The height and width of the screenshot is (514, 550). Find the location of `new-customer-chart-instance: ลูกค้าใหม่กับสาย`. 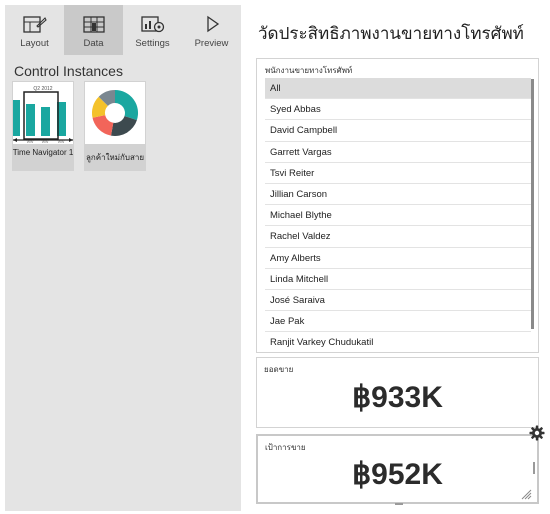

new-customer-chart-instance: ลูกค้าใหม่กับสาย is located at coordinates (115, 126).